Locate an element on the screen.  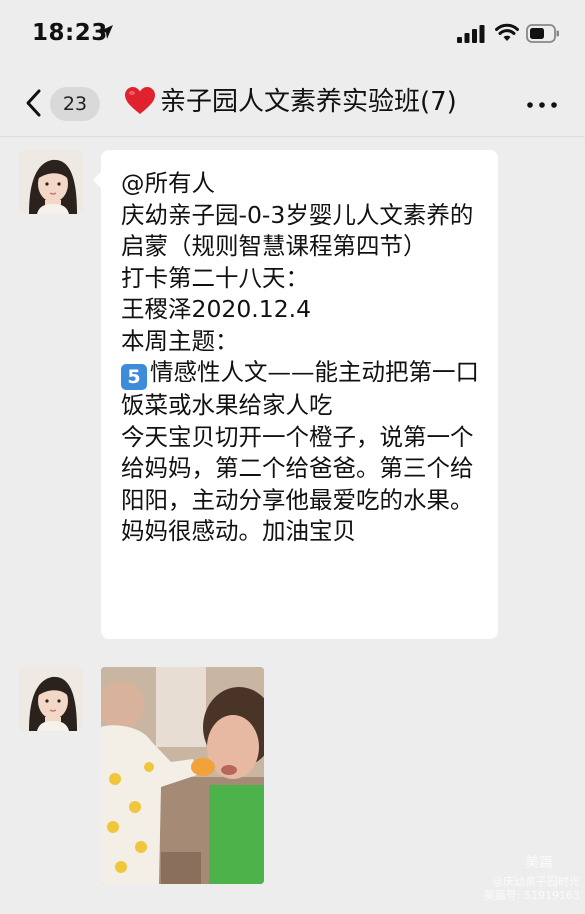
wifi-icon is located at coordinates (507, 32).